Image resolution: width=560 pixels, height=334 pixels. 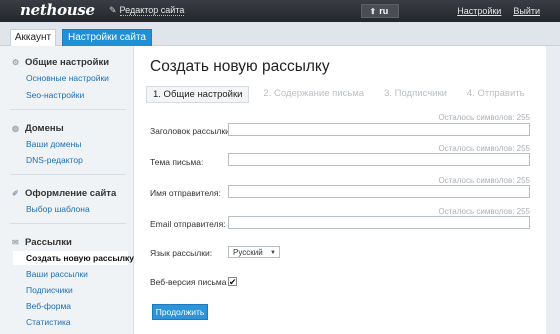 I want to click on sidebar-section-design: ✐ Оформление сайта, so click(x=64, y=193).